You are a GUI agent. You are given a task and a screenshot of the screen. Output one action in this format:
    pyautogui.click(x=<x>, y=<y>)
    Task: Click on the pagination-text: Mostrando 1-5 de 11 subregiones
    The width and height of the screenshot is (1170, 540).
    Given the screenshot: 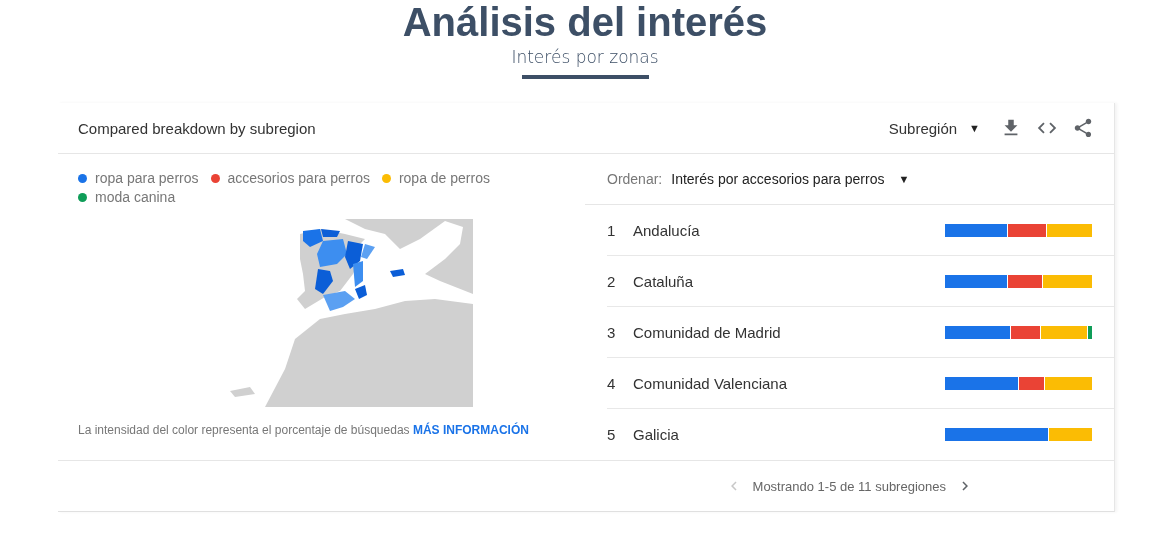 What is the action you would take?
    pyautogui.click(x=849, y=486)
    